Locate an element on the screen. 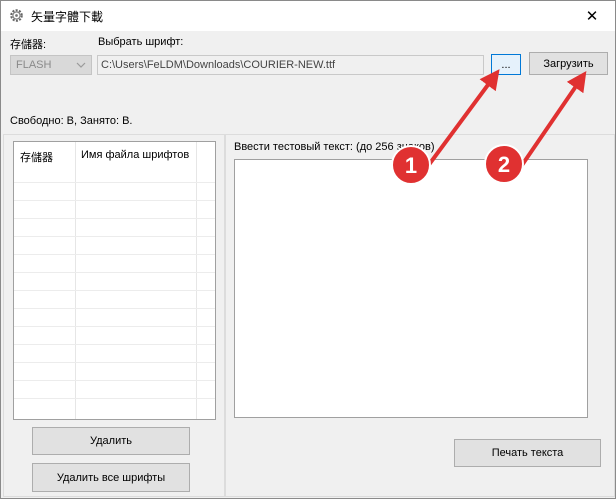  window-title: 矢量字體下載 is located at coordinates (67, 17).